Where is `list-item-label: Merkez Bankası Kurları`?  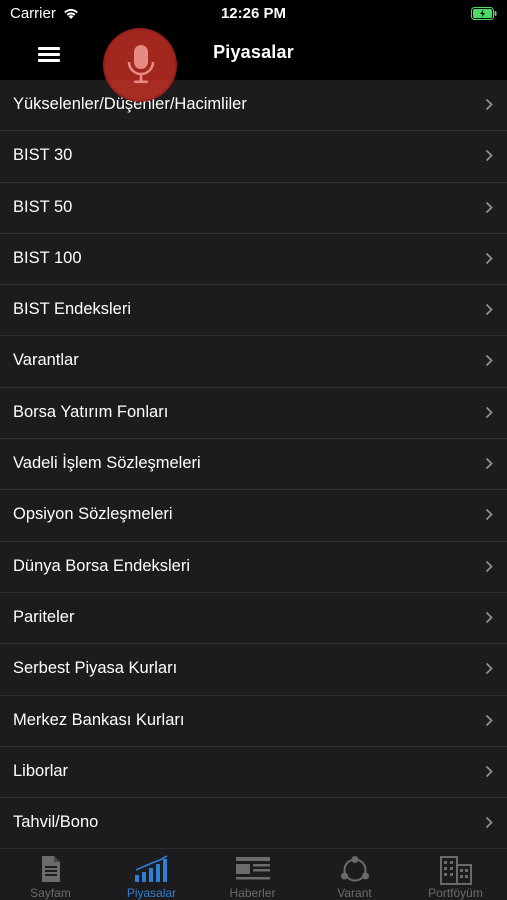
list-item-label: Merkez Bankası Kurları is located at coordinates (99, 719).